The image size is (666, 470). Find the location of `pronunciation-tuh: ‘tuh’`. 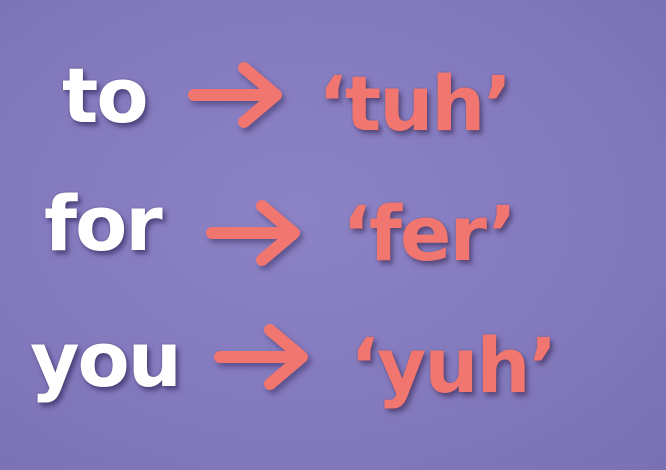

pronunciation-tuh: ‘tuh’ is located at coordinates (415, 103).